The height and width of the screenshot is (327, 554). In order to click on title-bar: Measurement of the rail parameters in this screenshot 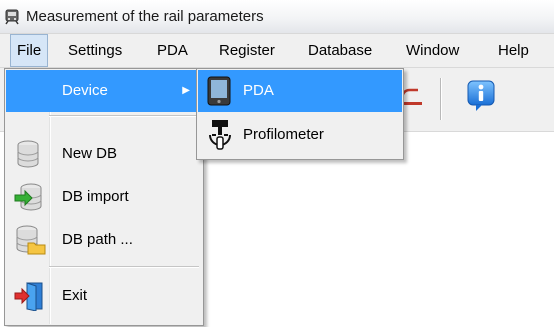, I will do `click(277, 17)`.